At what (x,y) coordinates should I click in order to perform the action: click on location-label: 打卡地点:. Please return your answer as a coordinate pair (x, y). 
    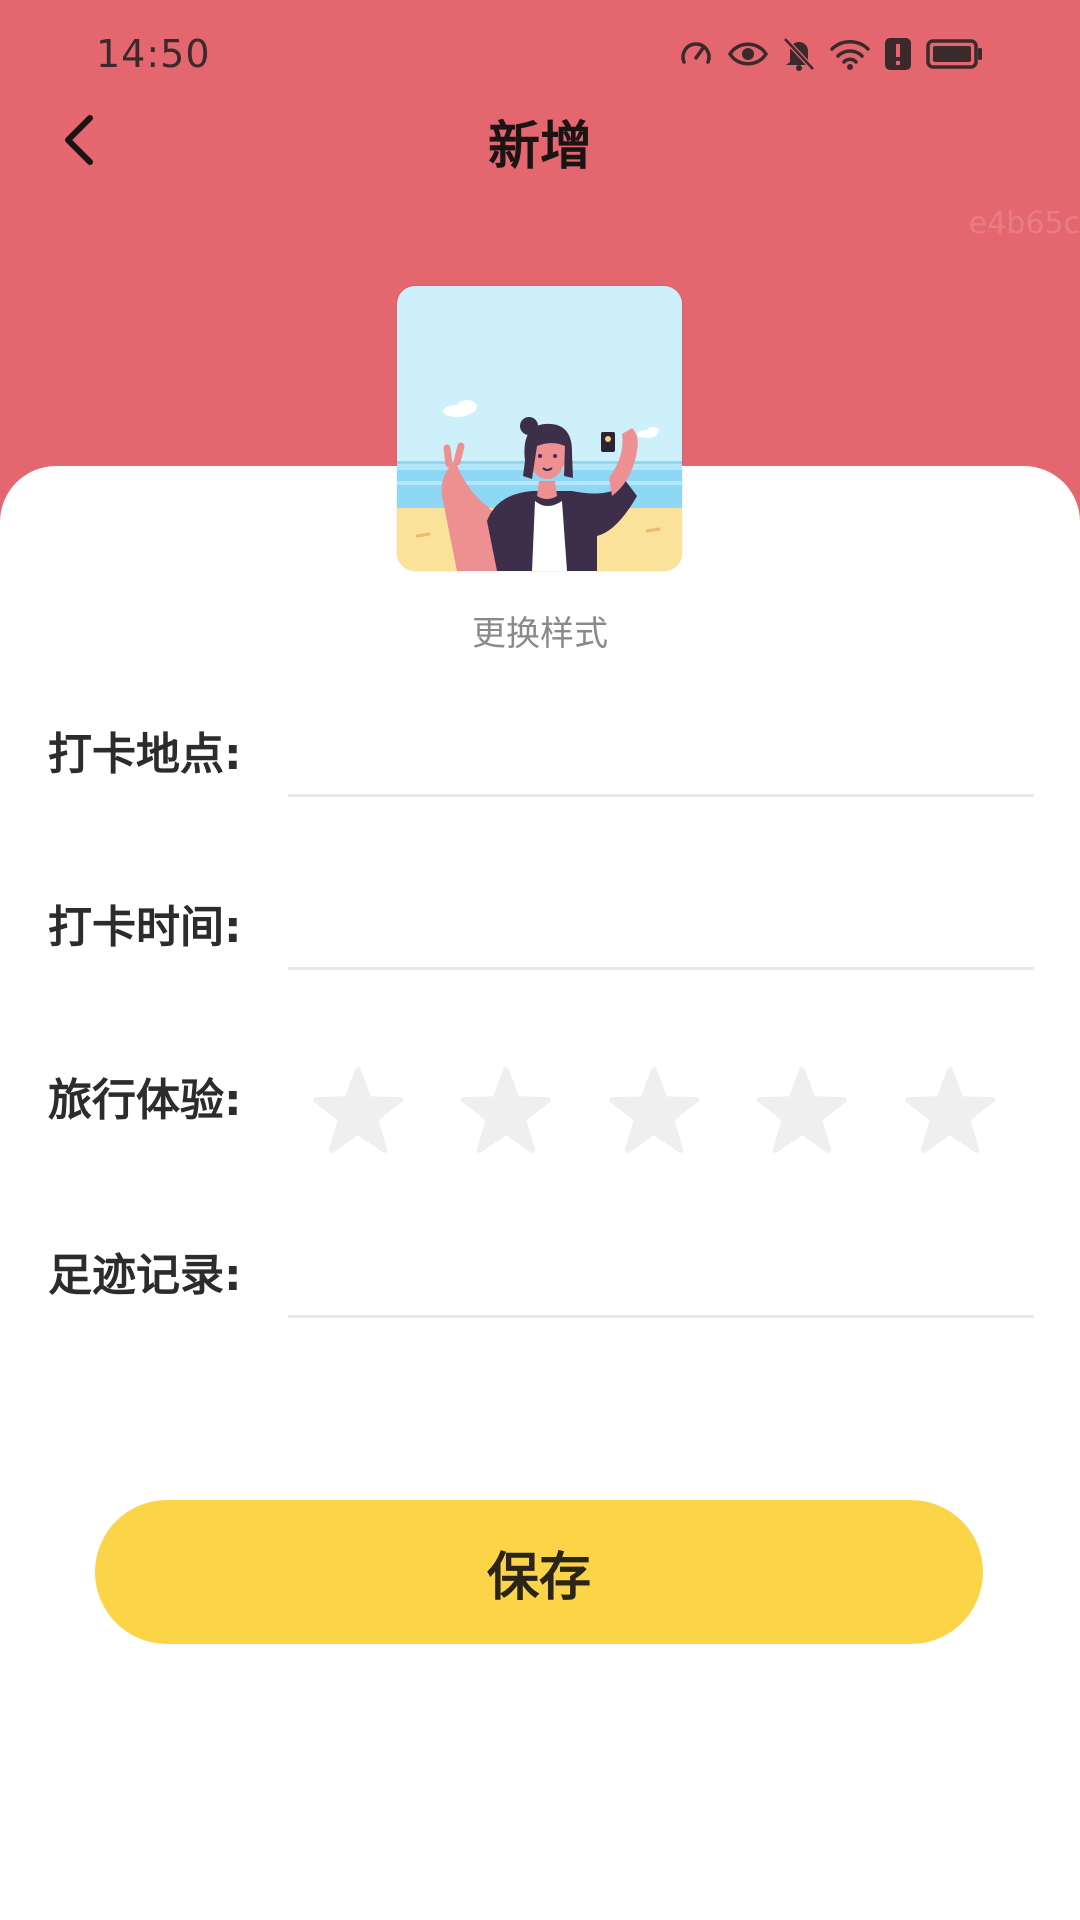
    Looking at the image, I should click on (145, 754).